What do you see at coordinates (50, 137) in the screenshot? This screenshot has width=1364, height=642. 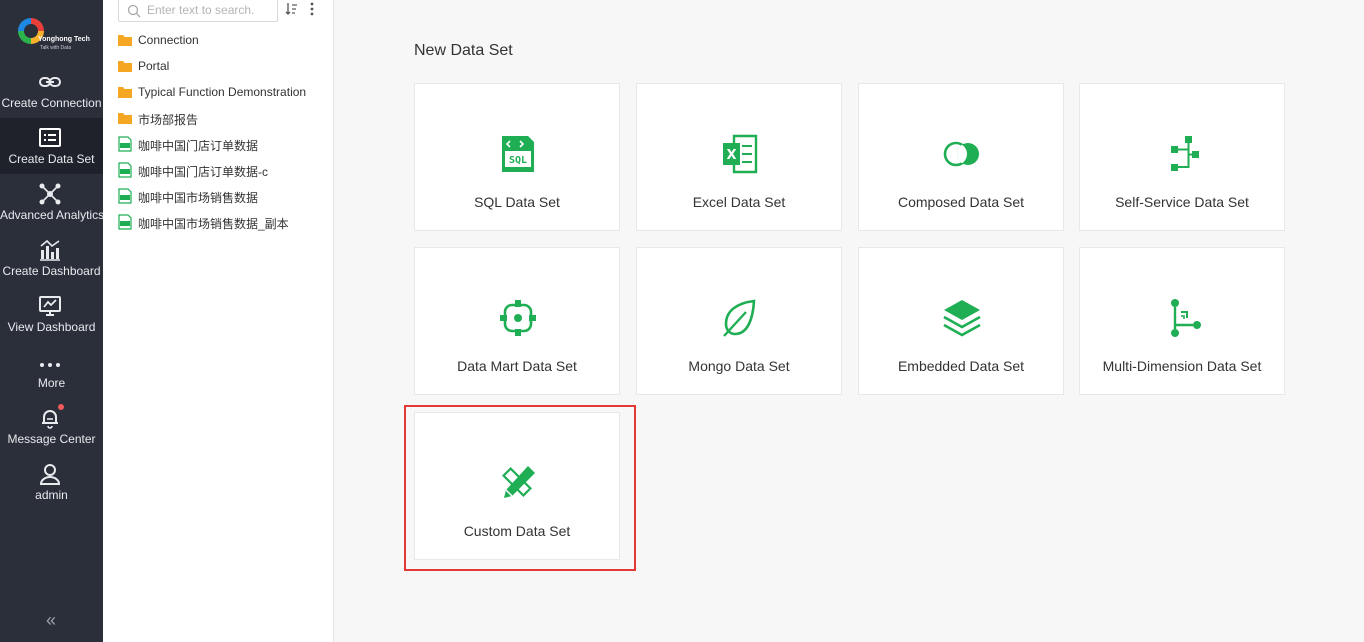 I see `dataset-icon` at bounding box center [50, 137].